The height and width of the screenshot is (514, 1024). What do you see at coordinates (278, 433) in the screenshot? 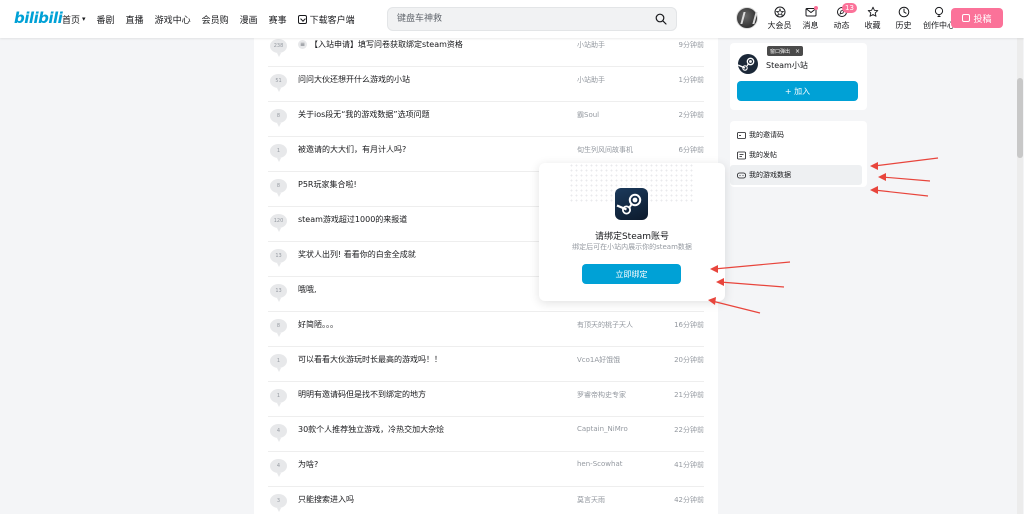
I see `reply-count-bubble: 4` at bounding box center [278, 433].